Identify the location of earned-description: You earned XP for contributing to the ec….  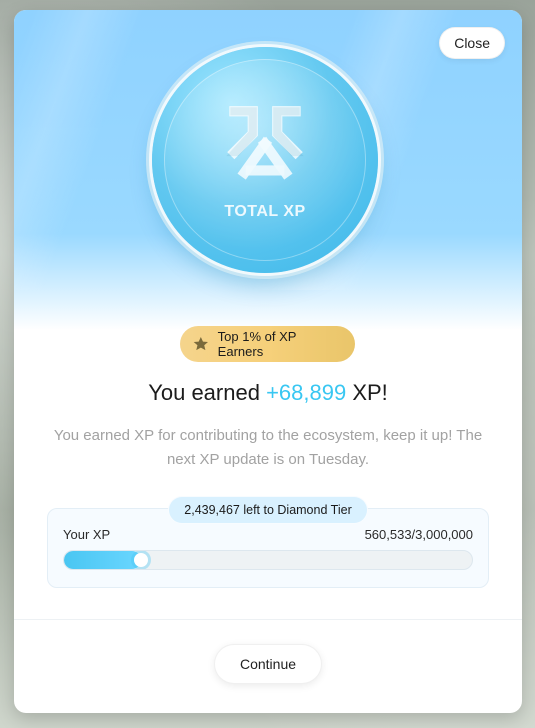
(268, 447).